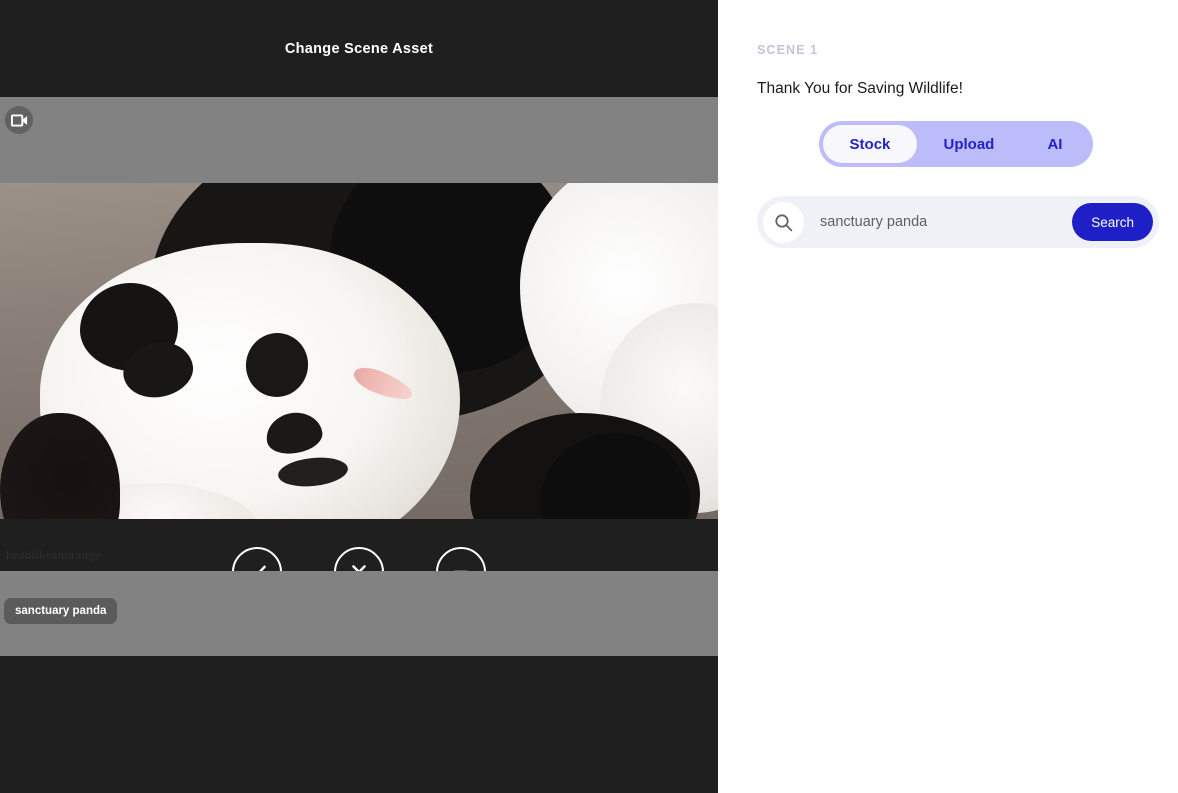  Describe the element at coordinates (53, 554) in the screenshot. I see `source-watermark: headlikeanorange` at that location.